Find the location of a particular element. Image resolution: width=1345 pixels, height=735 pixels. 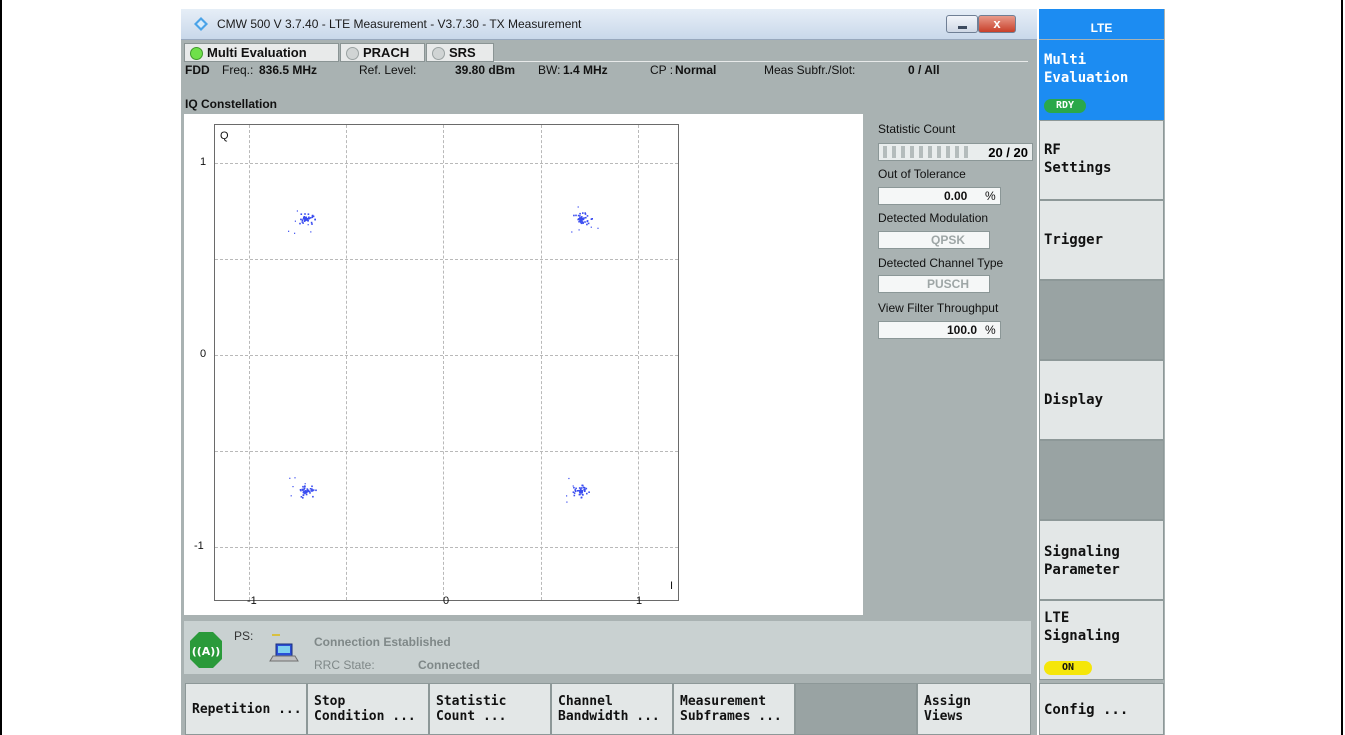

sidebar-item-multi-evaluation: Multi Evaluation RDY is located at coordinates (1101, 80).